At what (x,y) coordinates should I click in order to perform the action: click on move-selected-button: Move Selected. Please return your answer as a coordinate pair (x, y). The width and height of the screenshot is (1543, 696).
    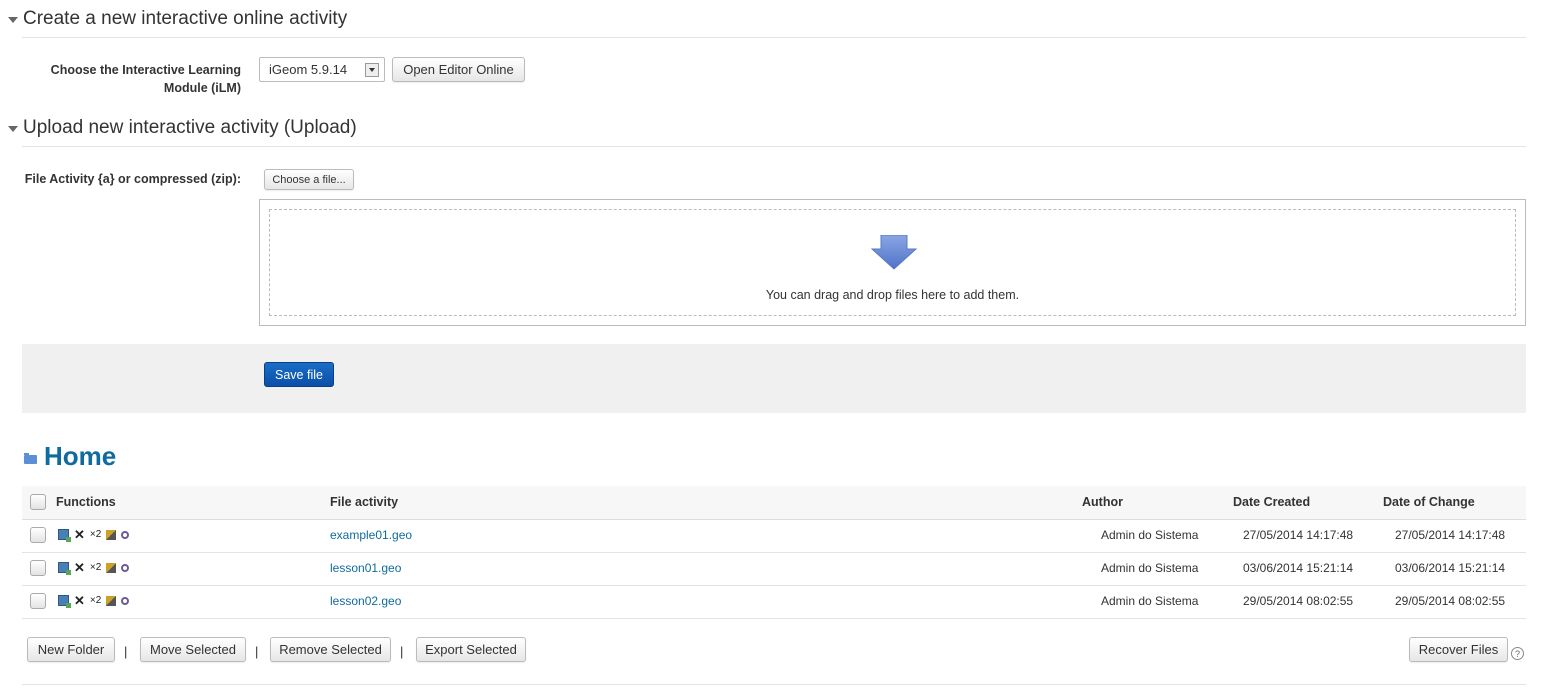
    Looking at the image, I should click on (193, 649).